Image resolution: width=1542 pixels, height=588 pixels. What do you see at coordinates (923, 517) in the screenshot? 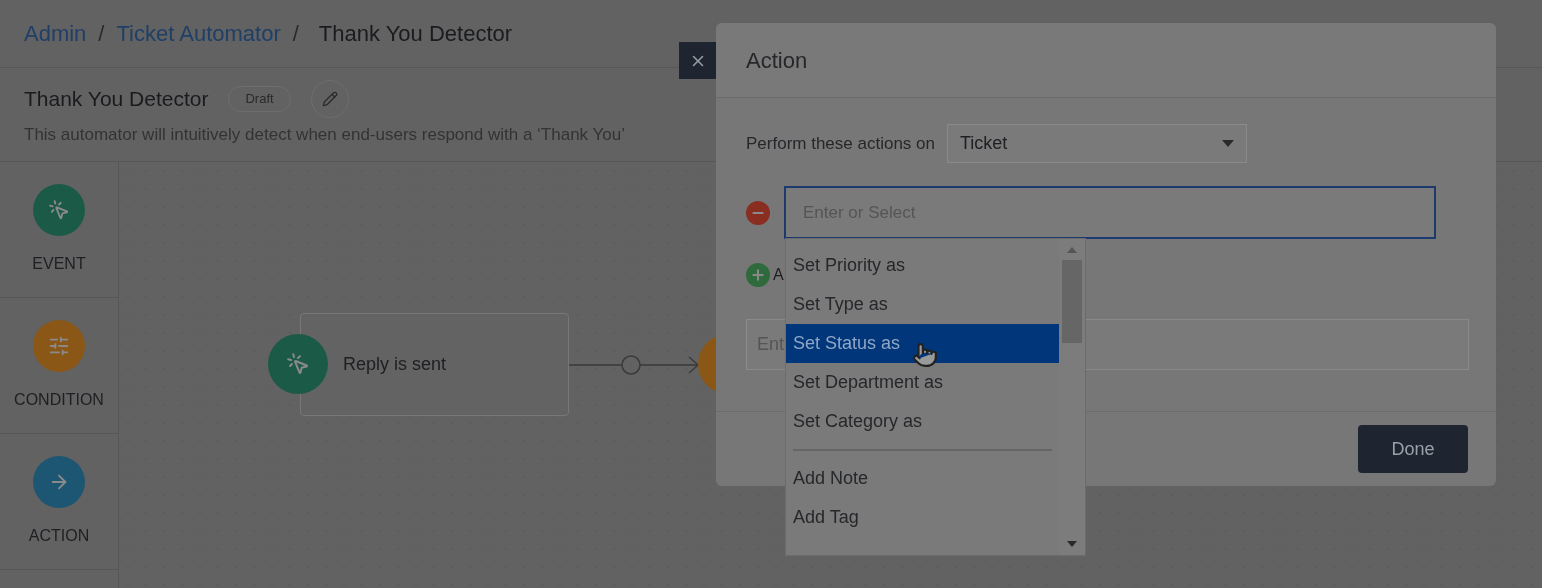
I see `dropdown-option: Add Tag` at bounding box center [923, 517].